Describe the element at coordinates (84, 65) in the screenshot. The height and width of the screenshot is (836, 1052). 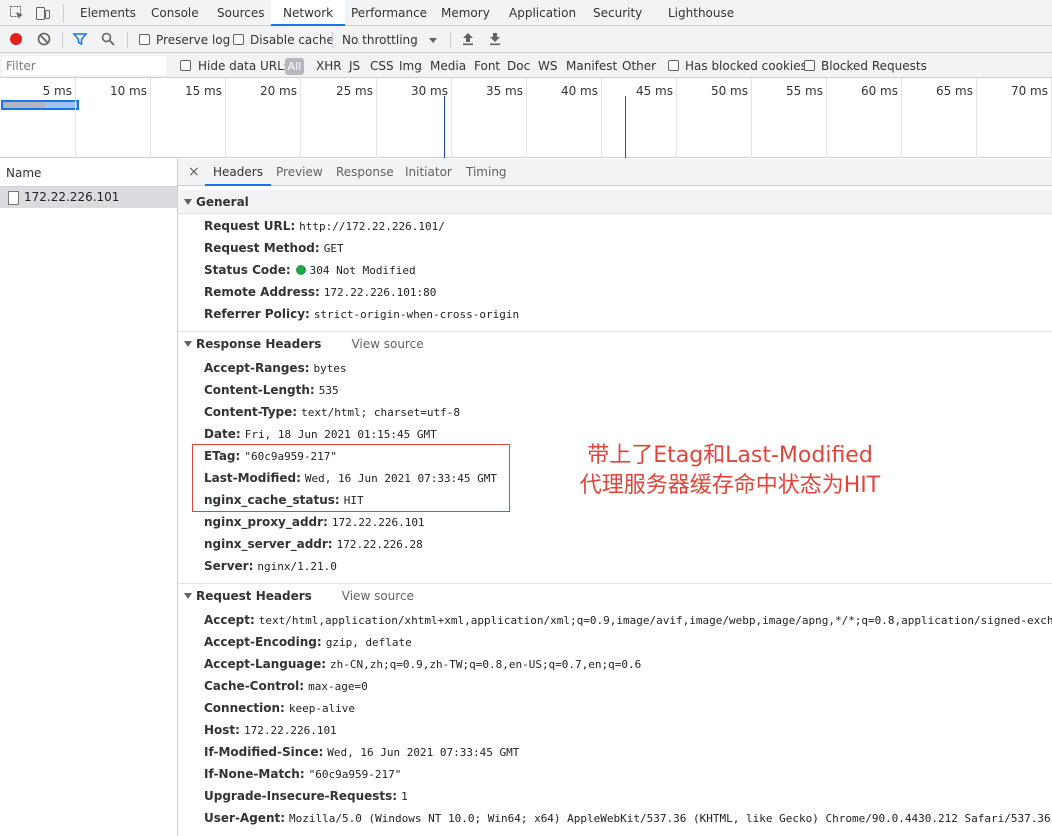
I see `filter-input` at that location.